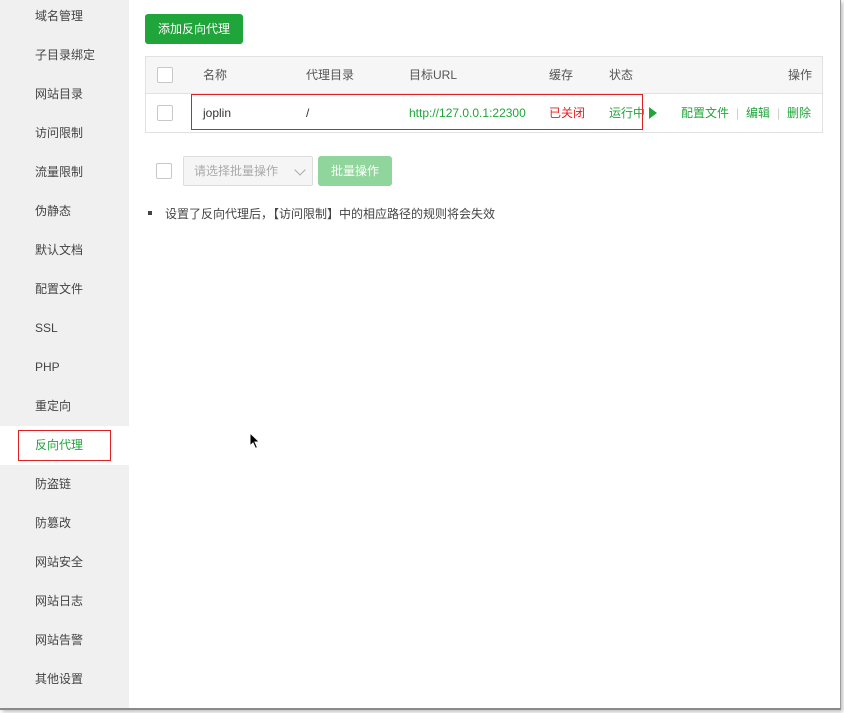 Image resolution: width=844 pixels, height=713 pixels. What do you see at coordinates (300, 170) in the screenshot?
I see `chevron-down-icon` at bounding box center [300, 170].